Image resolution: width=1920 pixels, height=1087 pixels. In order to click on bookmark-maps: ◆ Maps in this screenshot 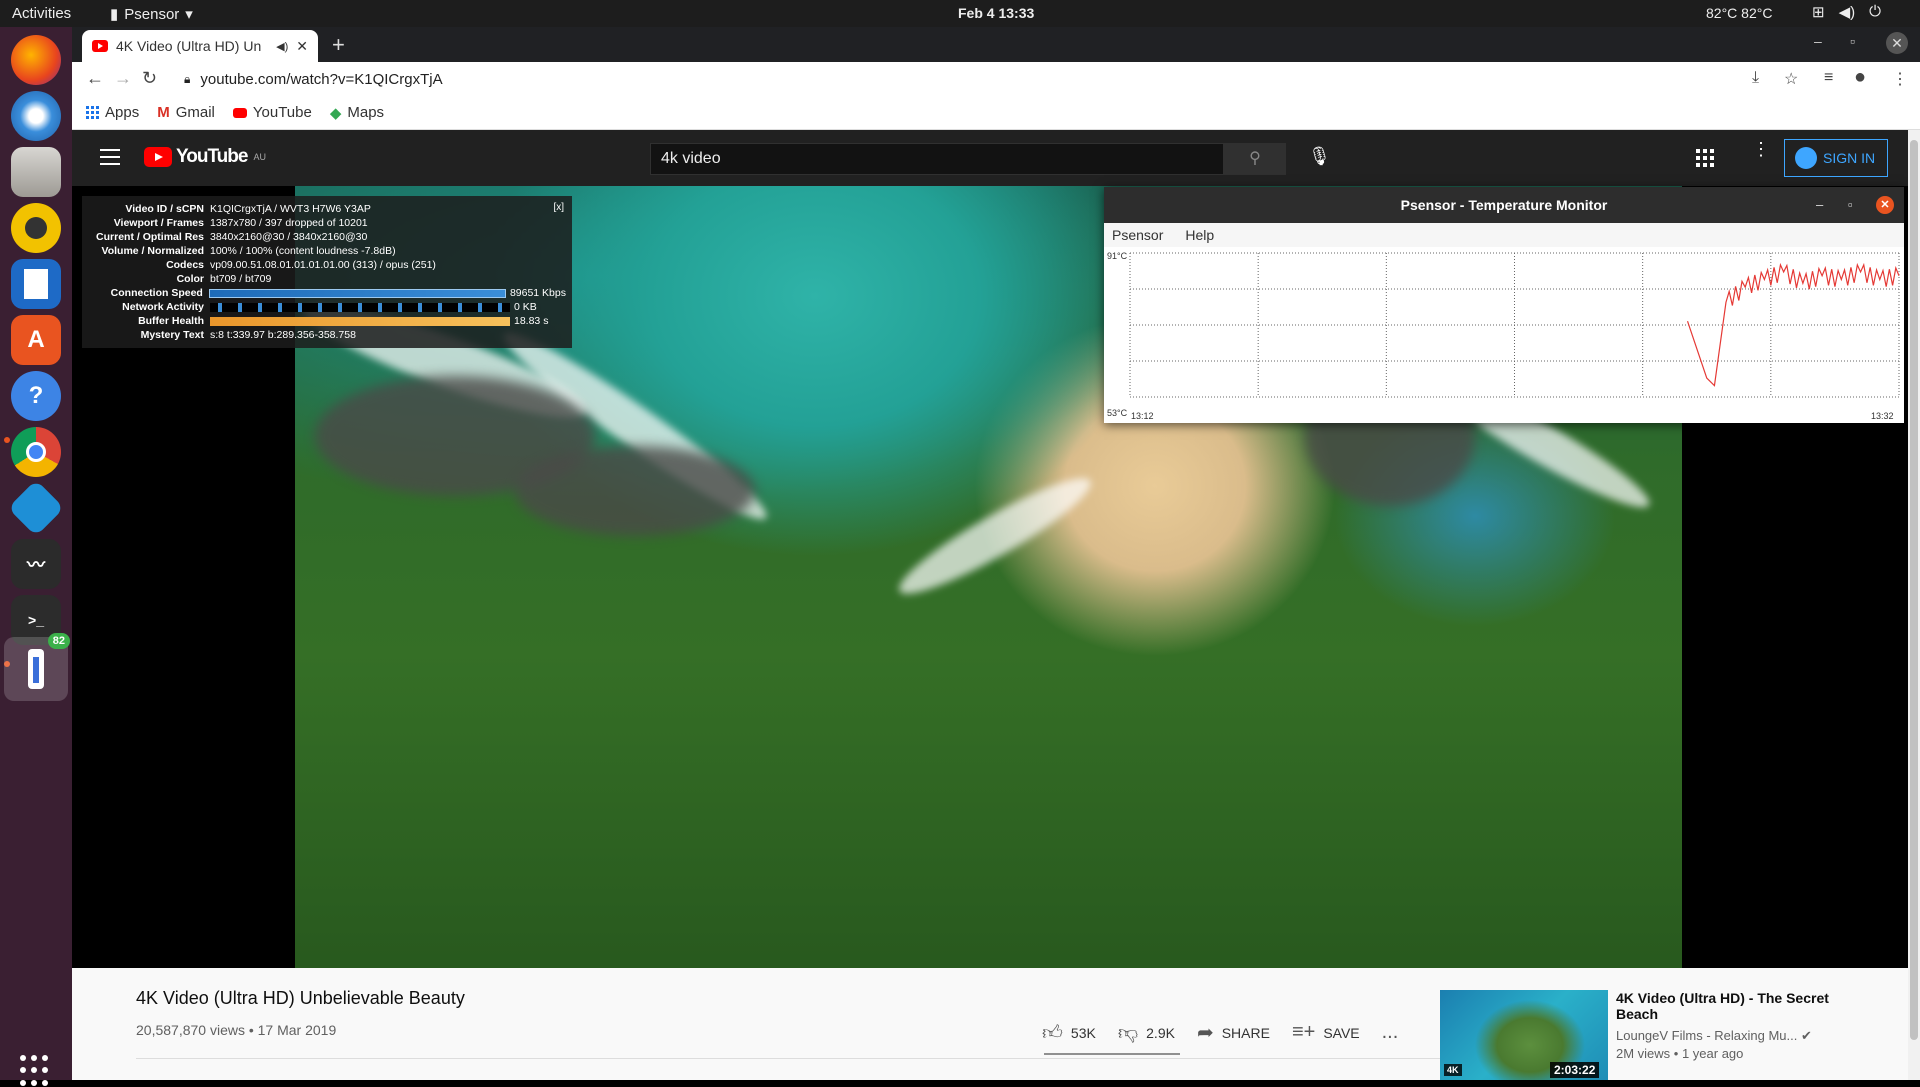, I will do `click(357, 113)`.